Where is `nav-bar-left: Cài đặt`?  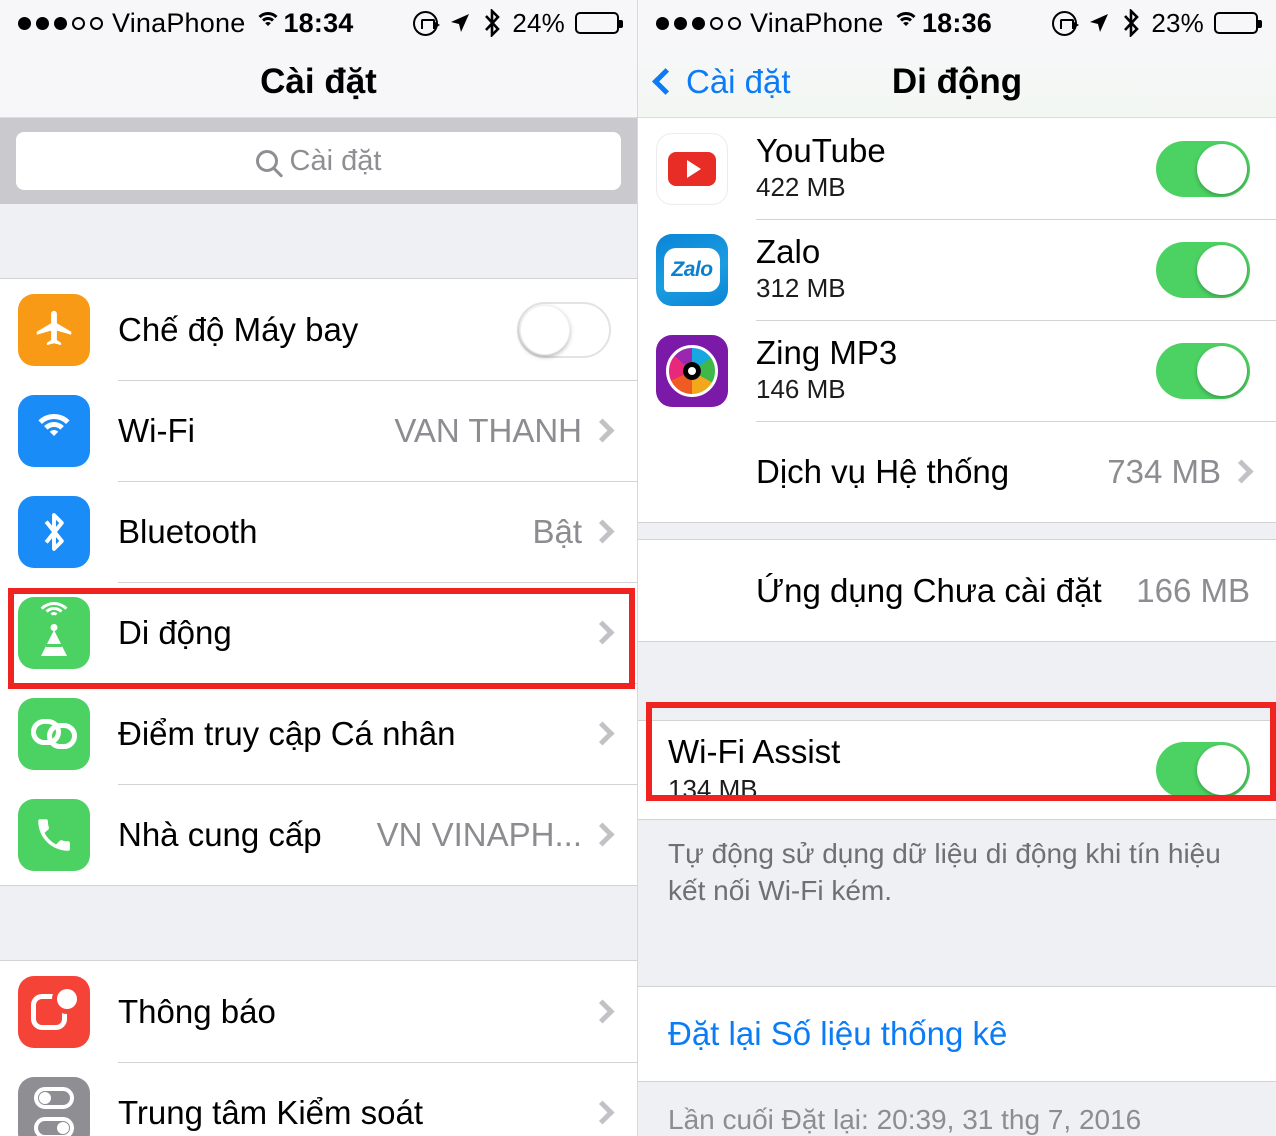 nav-bar-left: Cài đặt is located at coordinates (318, 82).